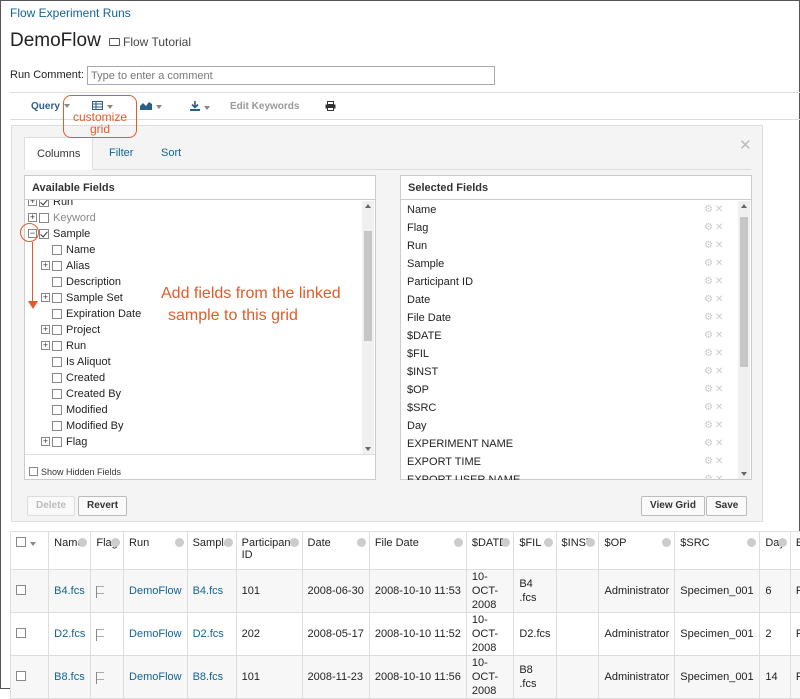 The width and height of the screenshot is (800, 699). Describe the element at coordinates (422, 372) in the screenshot. I see `selected-field-item: $INST` at that location.